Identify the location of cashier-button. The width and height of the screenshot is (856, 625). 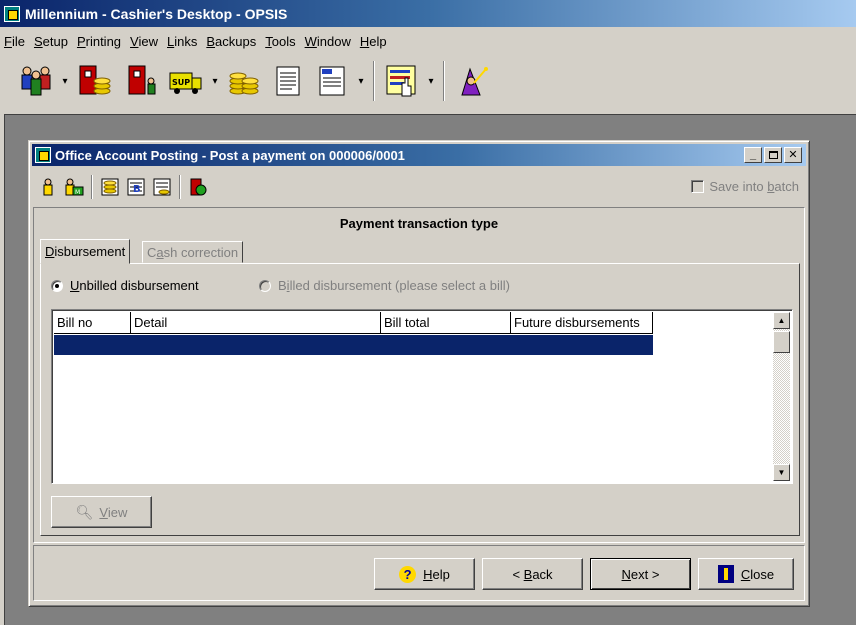
(94, 81).